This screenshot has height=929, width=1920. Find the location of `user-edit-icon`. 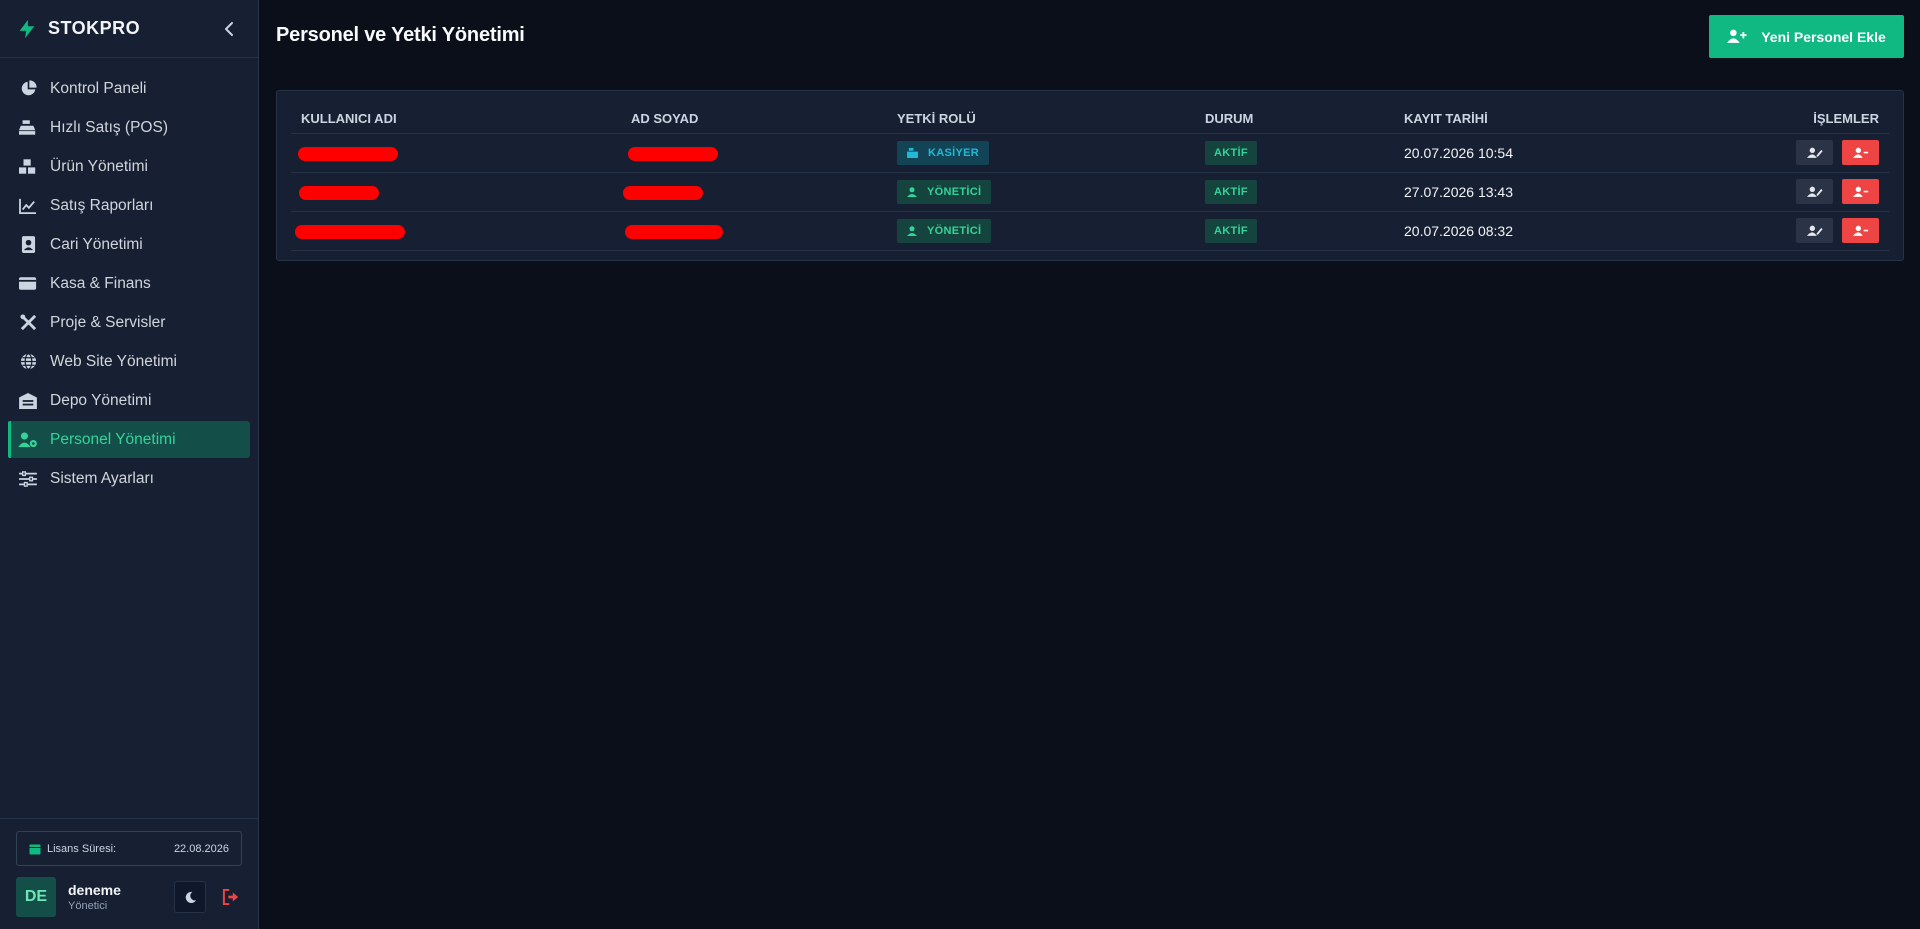

user-edit-icon is located at coordinates (1814, 230).